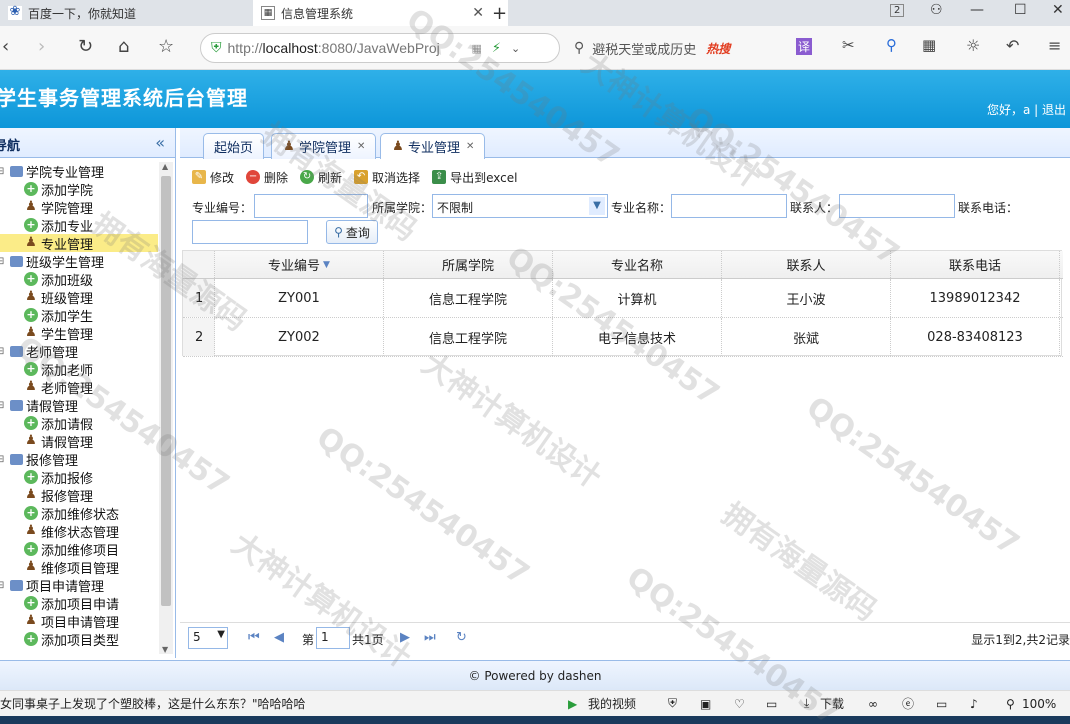 This screenshot has width=1070, height=724. What do you see at coordinates (433, 146) in the screenshot?
I see `tab-major: ♟ 专业管理 ✕` at bounding box center [433, 146].